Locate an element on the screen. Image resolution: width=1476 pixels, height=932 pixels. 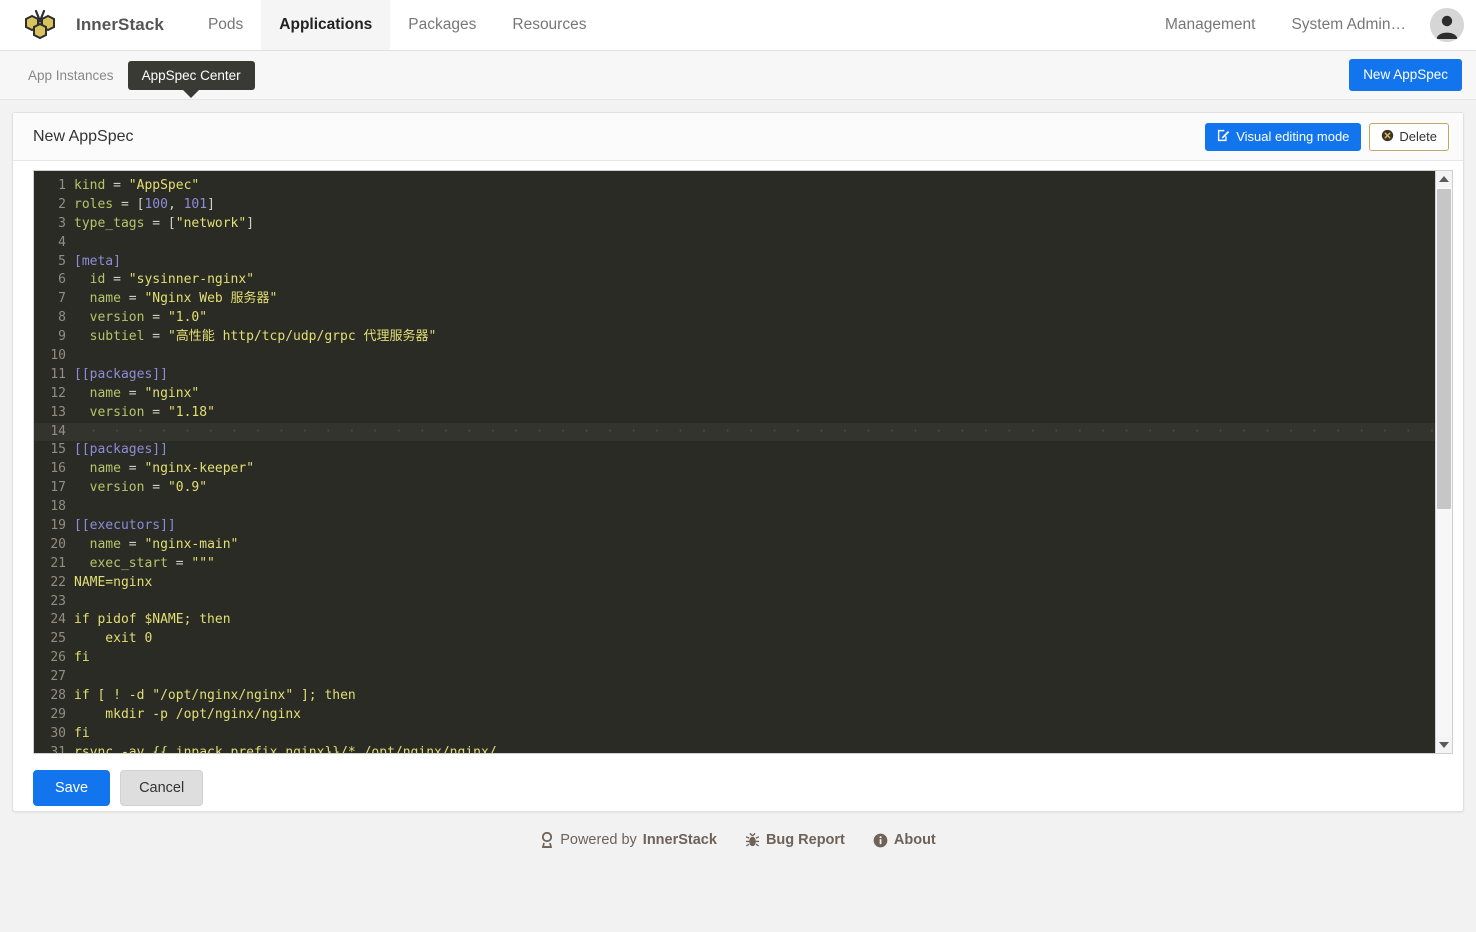
code-line: 7 name = "Nginx Web 服务器" is located at coordinates (734, 299).